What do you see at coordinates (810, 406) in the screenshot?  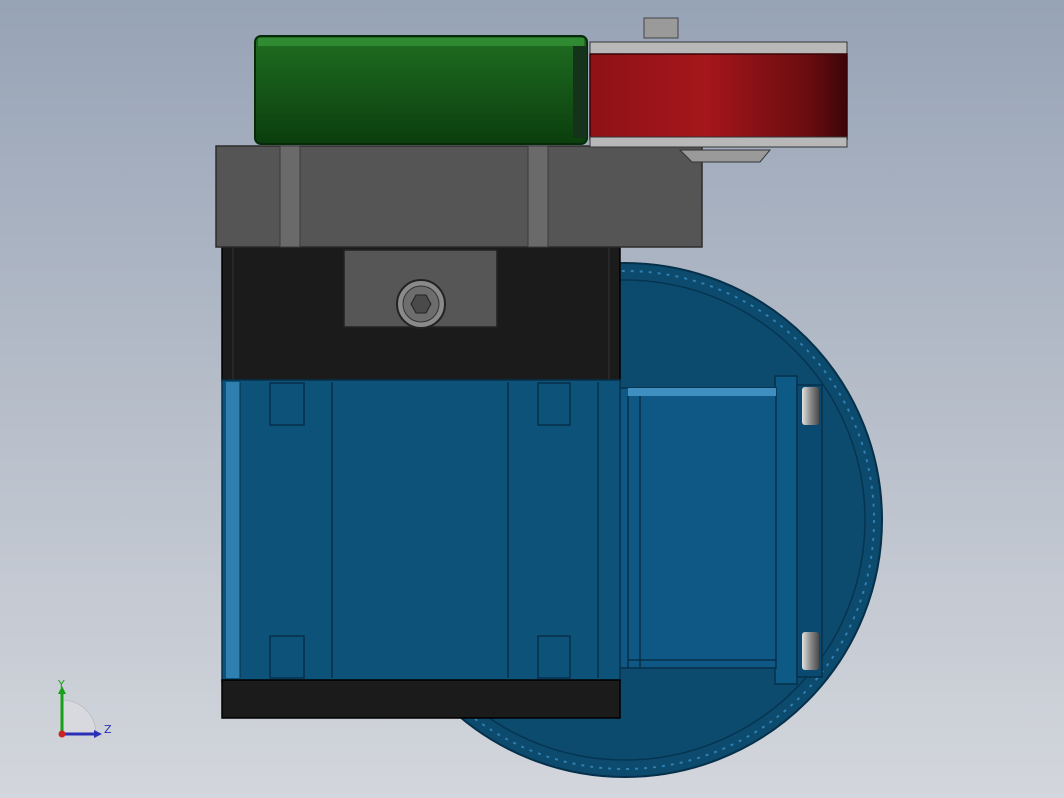 I see `flange-bolt-top` at bounding box center [810, 406].